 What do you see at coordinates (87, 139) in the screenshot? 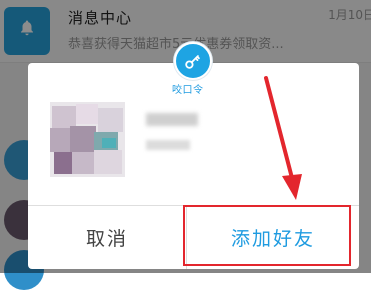
I see `shared-content-thumbnail` at bounding box center [87, 139].